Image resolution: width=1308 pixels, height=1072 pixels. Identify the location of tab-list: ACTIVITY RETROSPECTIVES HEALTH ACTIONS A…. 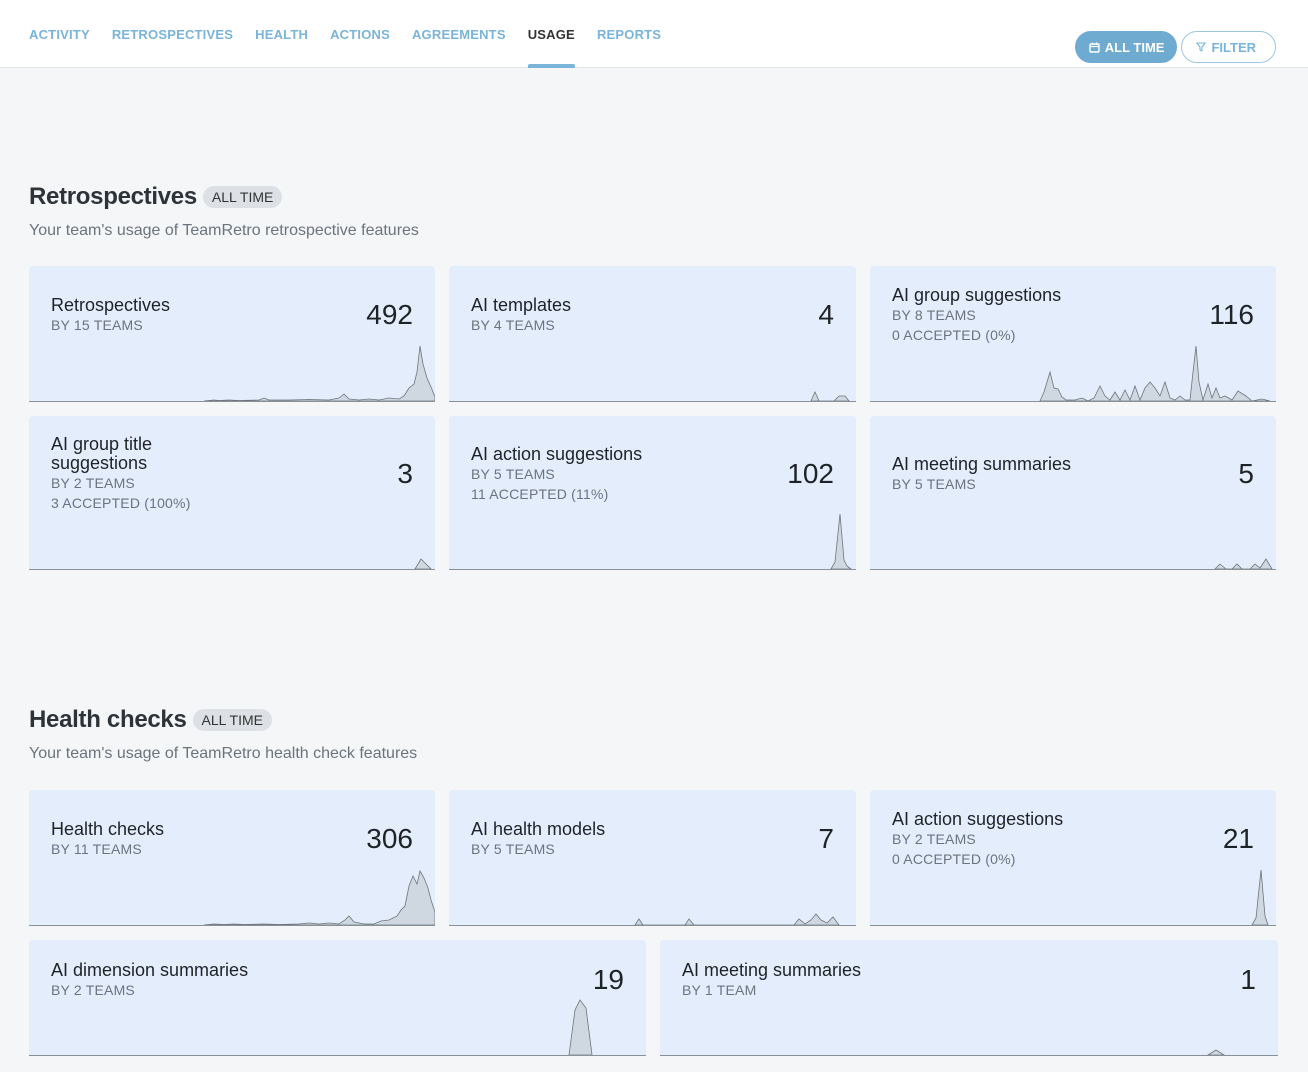
(345, 34).